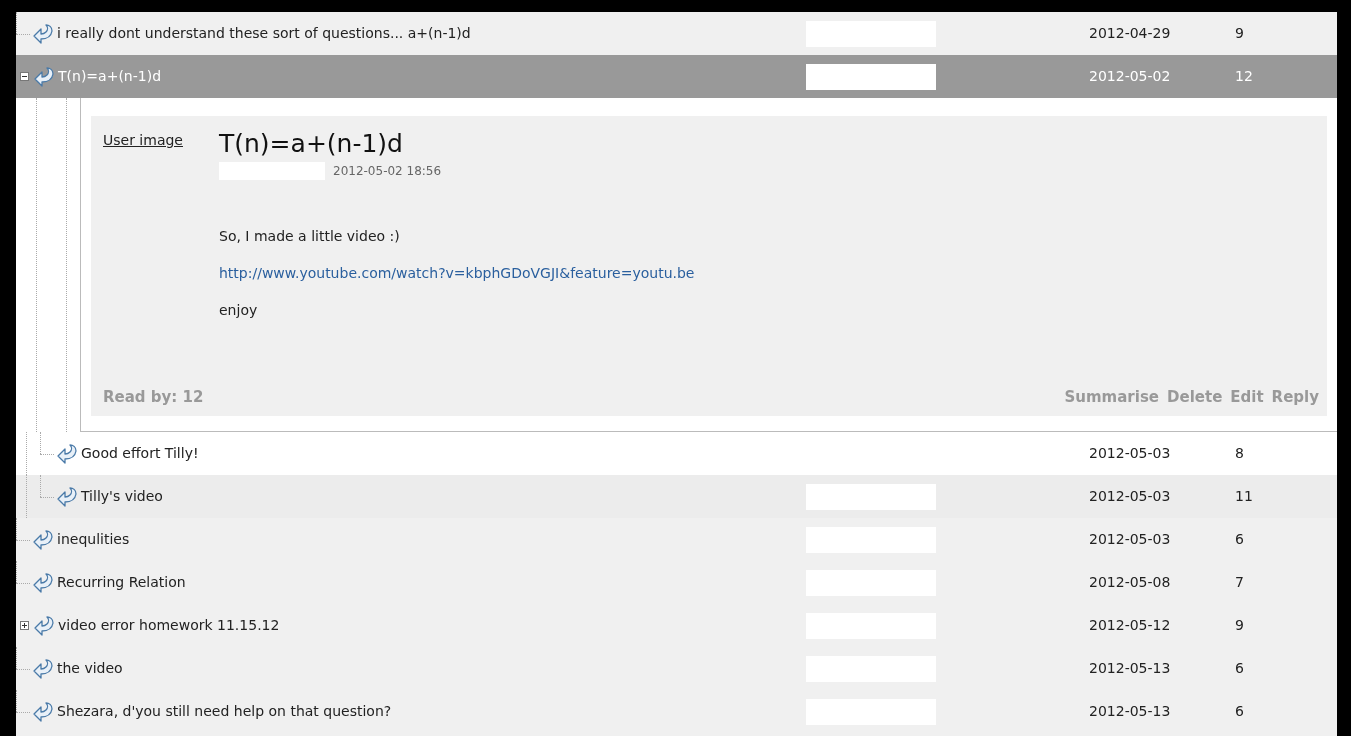 This screenshot has width=1351, height=736. Describe the element at coordinates (676, 453) in the screenshot. I see `thread-row: Good effort Tilly! 2012-05-03 8` at that location.